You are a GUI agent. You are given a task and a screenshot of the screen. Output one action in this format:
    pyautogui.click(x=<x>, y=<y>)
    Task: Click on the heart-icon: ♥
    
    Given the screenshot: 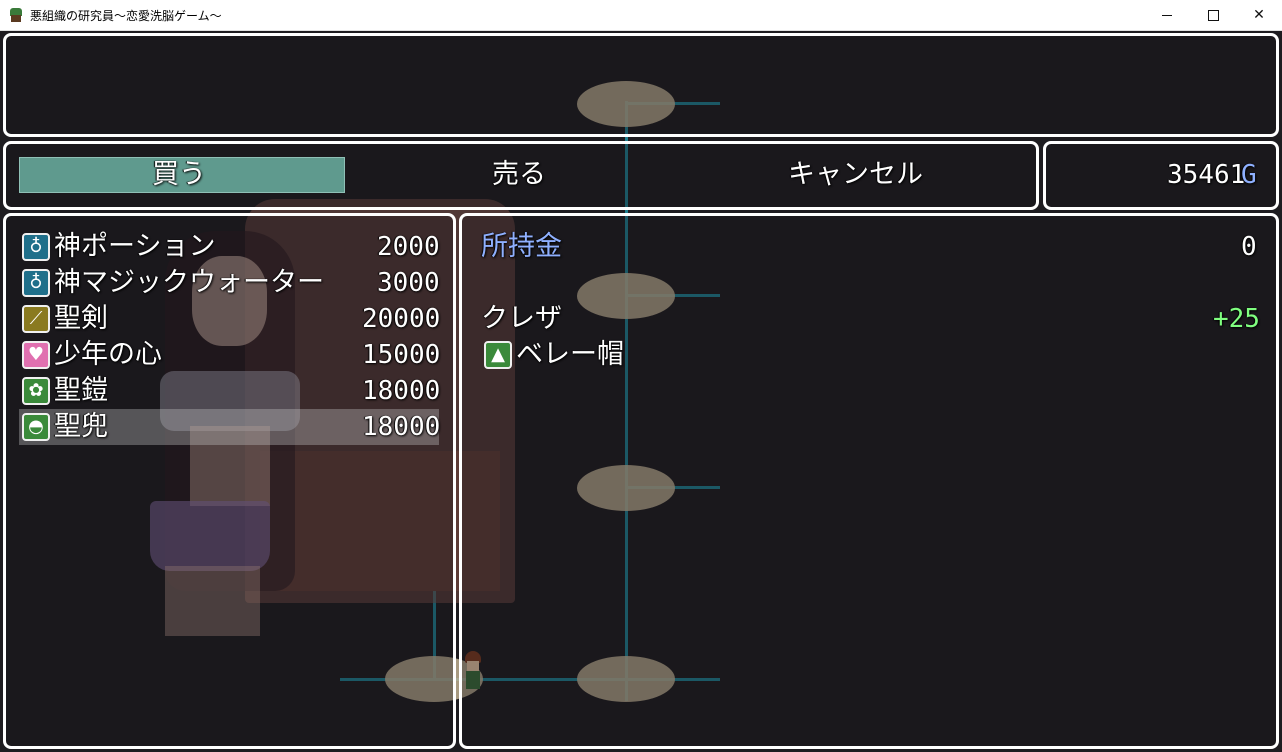 What is the action you would take?
    pyautogui.click(x=36, y=355)
    